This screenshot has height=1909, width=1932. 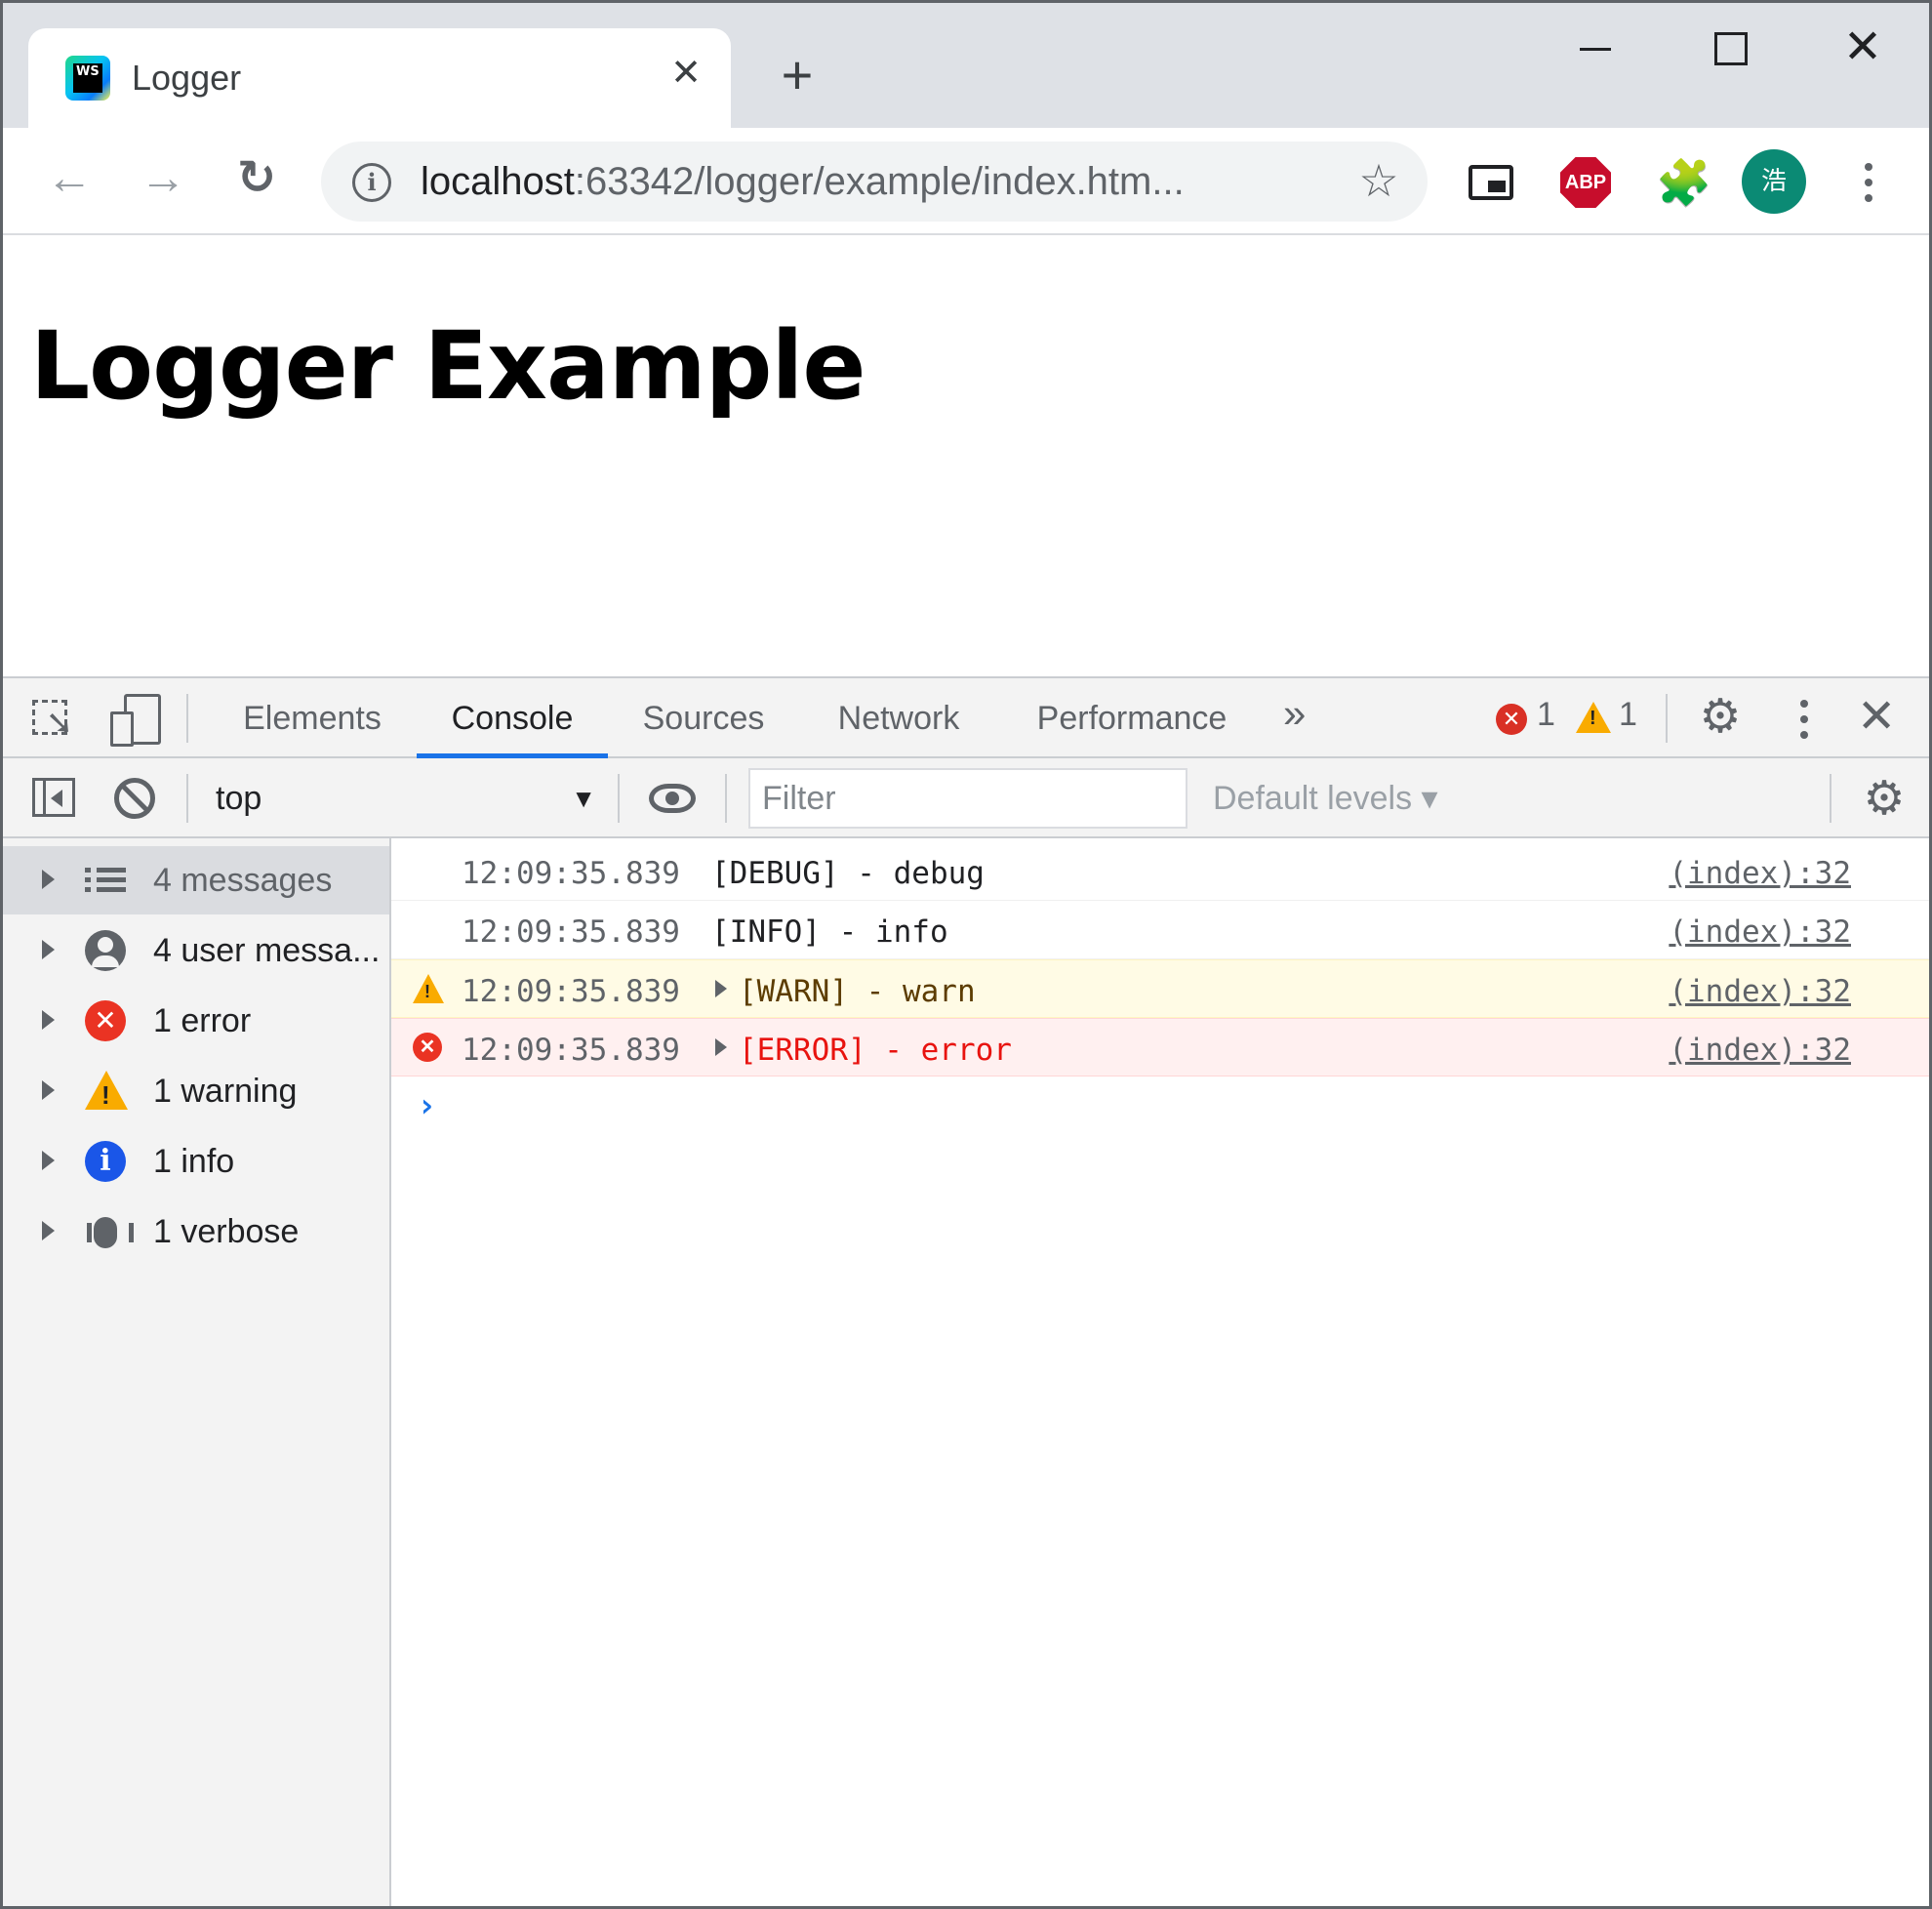 What do you see at coordinates (202, 1020) in the screenshot?
I see `sidebar-item-label: 1 error` at bounding box center [202, 1020].